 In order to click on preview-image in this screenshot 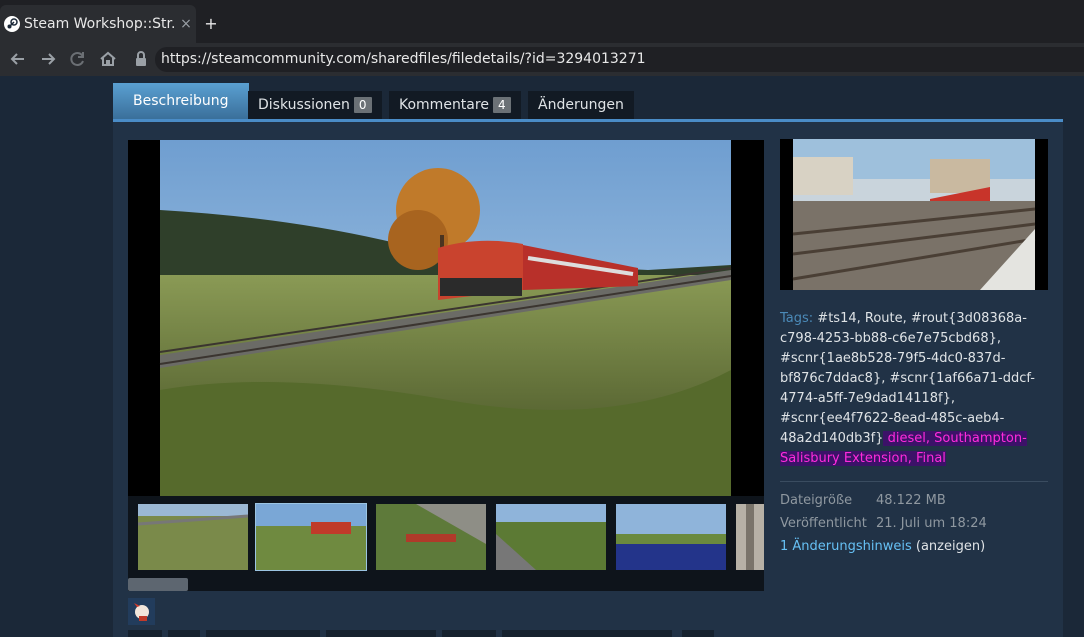, I will do `click(914, 214)`.